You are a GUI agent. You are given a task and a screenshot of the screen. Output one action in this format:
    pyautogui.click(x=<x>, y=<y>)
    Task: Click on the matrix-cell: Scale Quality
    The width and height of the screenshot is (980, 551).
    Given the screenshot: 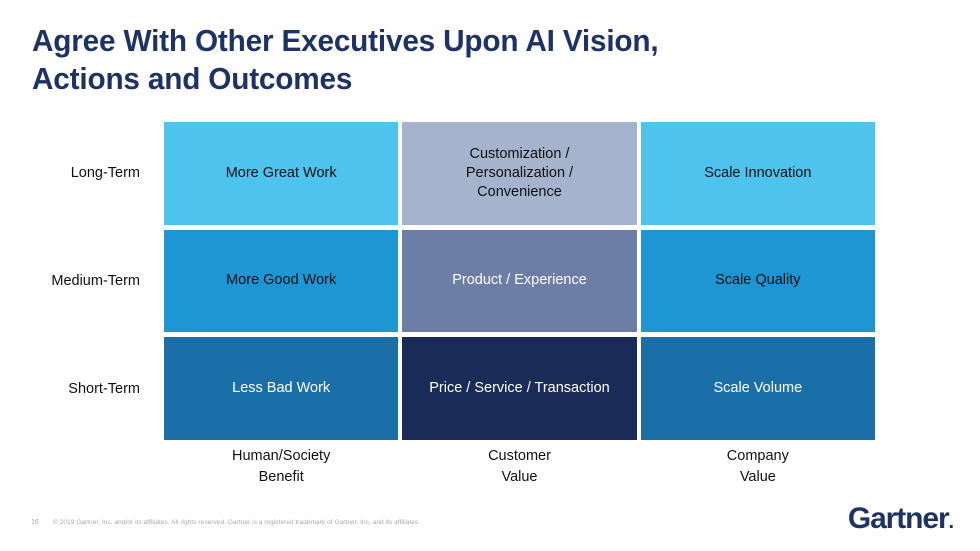 What is the action you would take?
    pyautogui.click(x=757, y=281)
    